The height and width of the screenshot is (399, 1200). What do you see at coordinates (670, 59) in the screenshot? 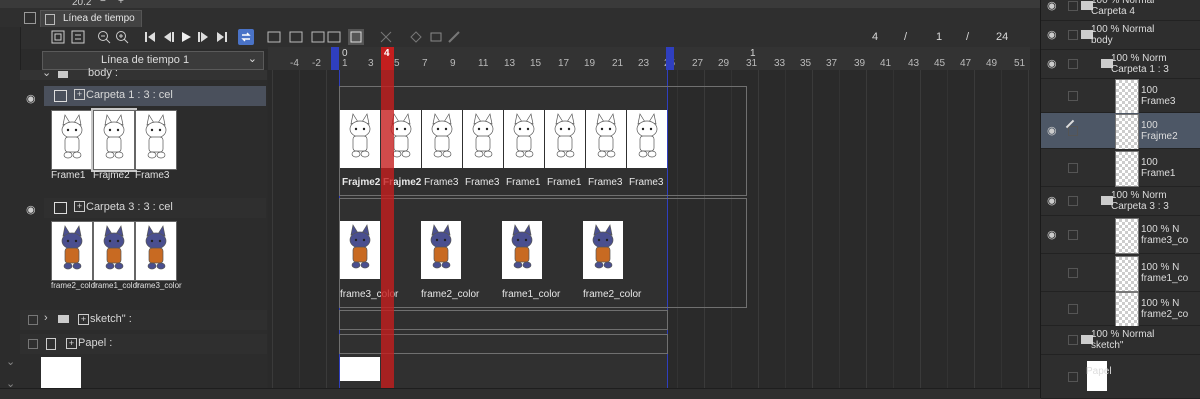
I see `range-end-marker` at bounding box center [670, 59].